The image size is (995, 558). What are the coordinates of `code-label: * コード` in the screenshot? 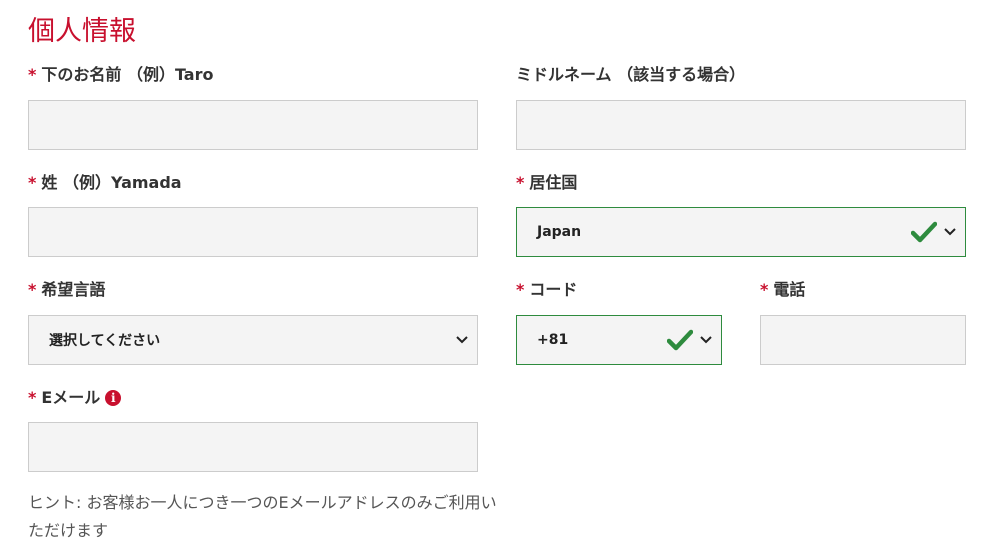 It's located at (546, 290).